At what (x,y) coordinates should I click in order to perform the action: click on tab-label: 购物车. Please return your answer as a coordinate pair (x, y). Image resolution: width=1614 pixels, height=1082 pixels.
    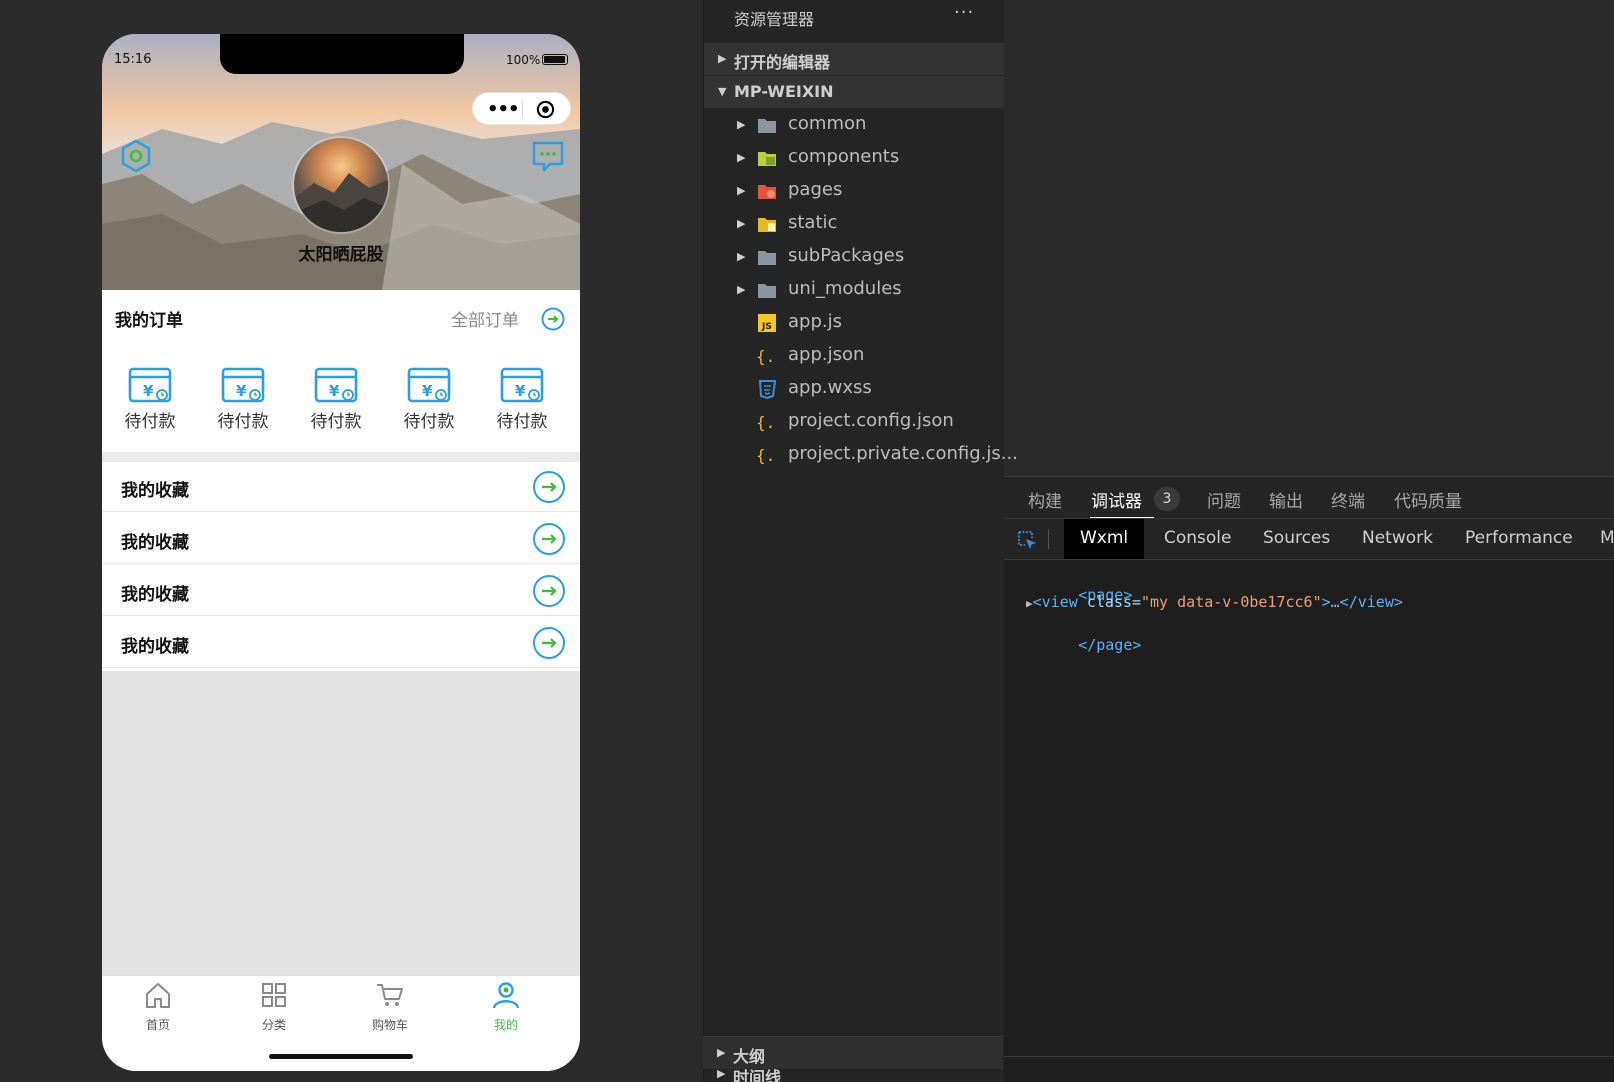
    Looking at the image, I should click on (389, 1025).